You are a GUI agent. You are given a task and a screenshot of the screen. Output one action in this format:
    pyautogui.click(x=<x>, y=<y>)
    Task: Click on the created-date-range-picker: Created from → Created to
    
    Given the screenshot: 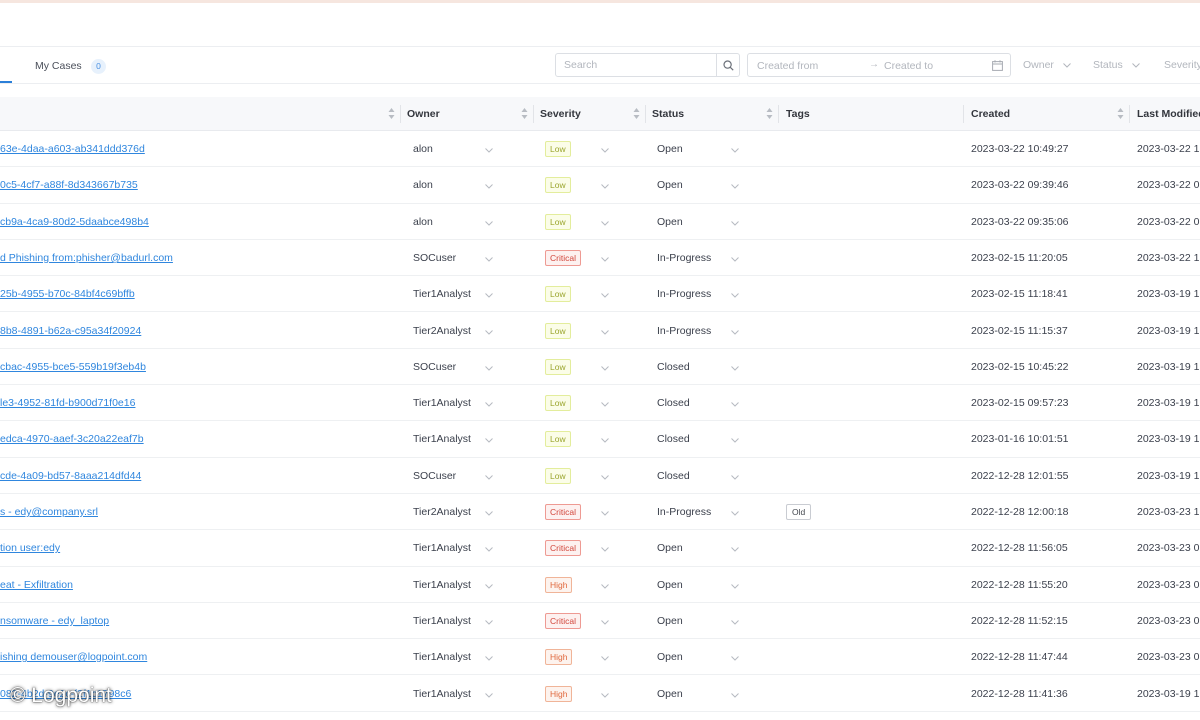 What is the action you would take?
    pyautogui.click(x=879, y=65)
    